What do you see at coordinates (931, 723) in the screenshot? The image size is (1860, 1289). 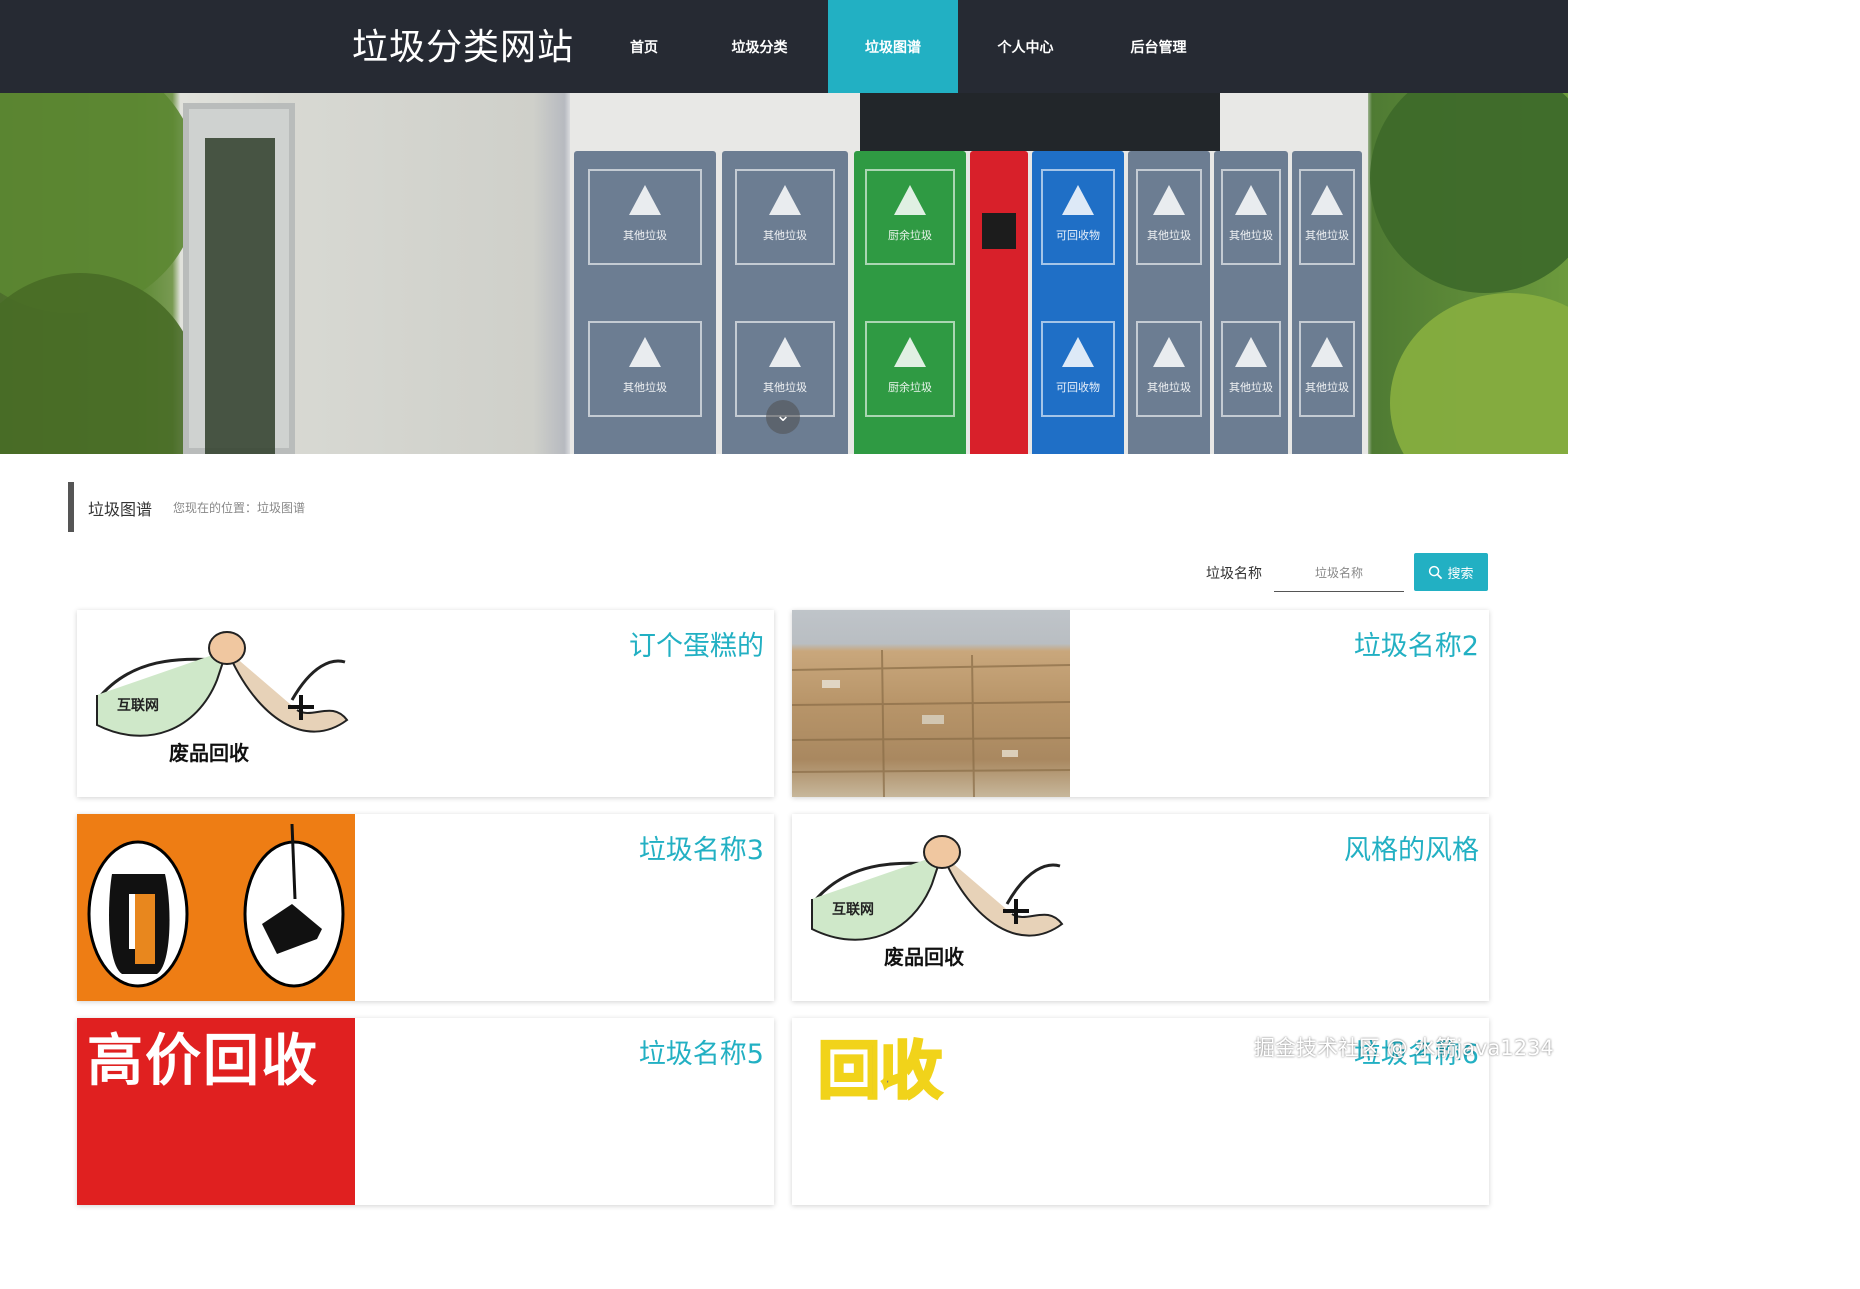 I see `cardboard-bales-image` at bounding box center [931, 723].